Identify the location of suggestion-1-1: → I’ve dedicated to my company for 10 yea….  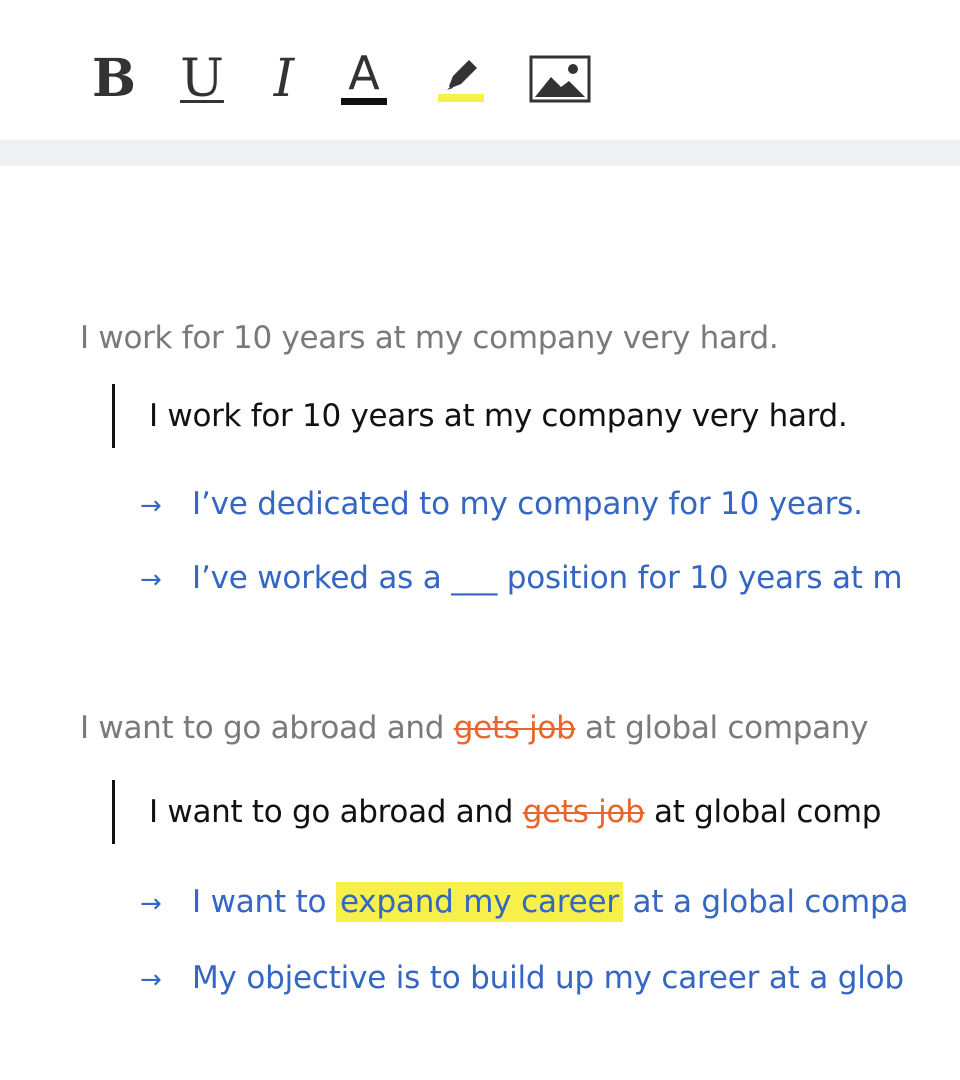
(501, 505).